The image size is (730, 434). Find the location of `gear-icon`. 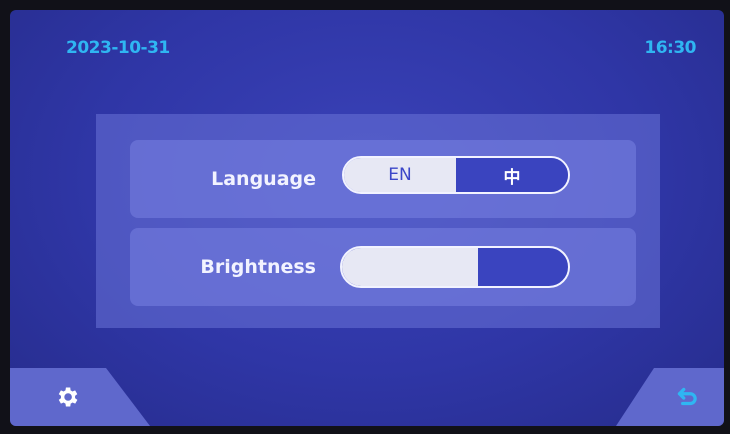

gear-icon is located at coordinates (68, 397).